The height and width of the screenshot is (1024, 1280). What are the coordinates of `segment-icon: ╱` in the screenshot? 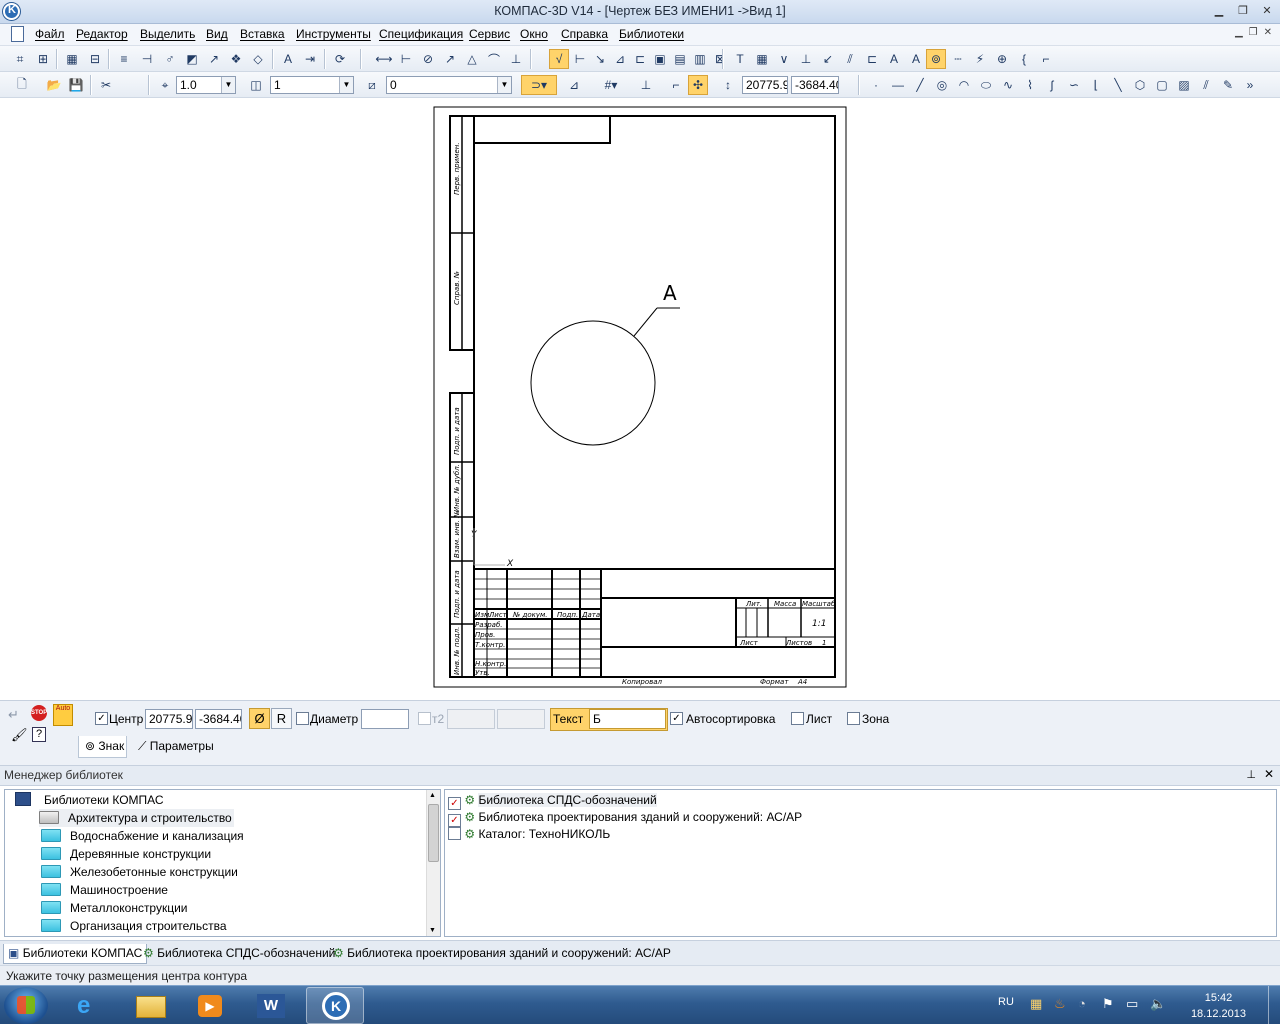 It's located at (920, 85).